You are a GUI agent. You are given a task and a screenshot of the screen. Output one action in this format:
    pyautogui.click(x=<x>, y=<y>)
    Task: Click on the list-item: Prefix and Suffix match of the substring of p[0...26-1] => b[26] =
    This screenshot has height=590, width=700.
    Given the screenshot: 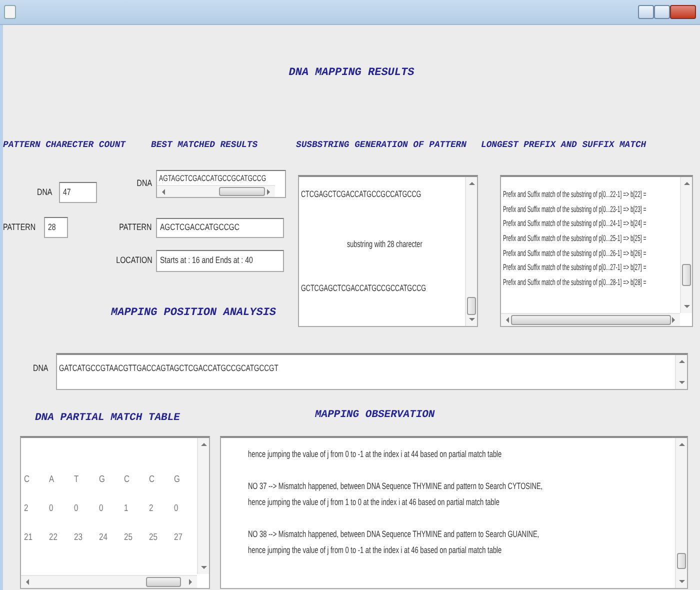 What is the action you would take?
    pyautogui.click(x=574, y=253)
    